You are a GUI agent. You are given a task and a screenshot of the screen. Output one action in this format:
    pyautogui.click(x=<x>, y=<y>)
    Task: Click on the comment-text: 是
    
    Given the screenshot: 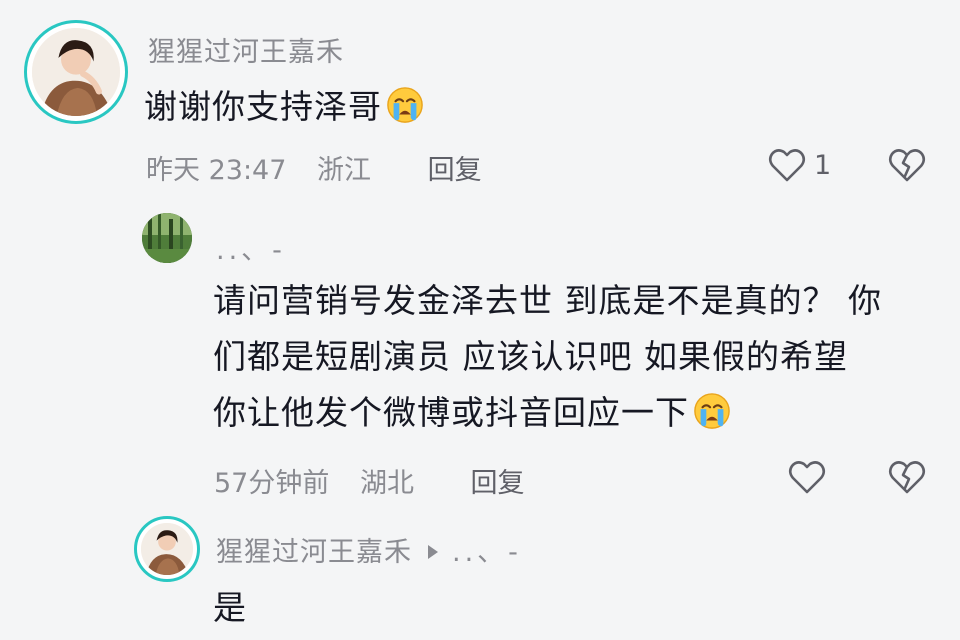 What is the action you would take?
    pyautogui.click(x=230, y=607)
    